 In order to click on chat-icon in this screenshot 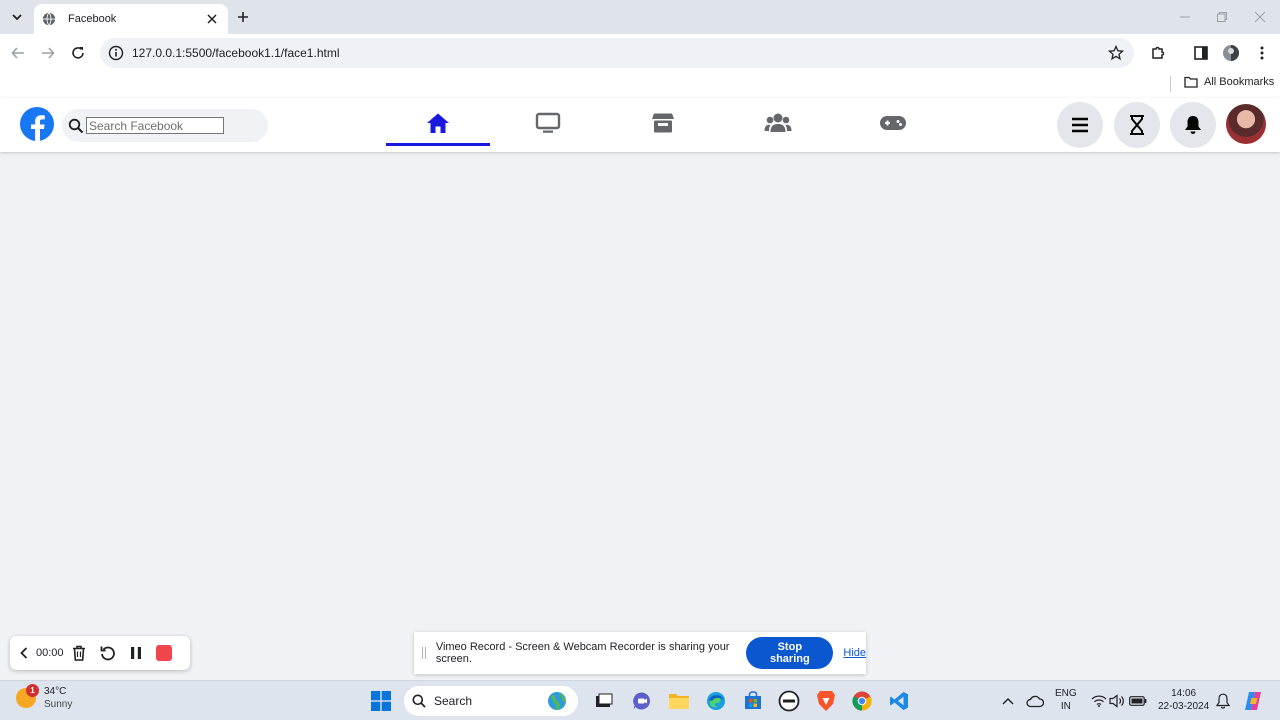, I will do `click(642, 701)`.